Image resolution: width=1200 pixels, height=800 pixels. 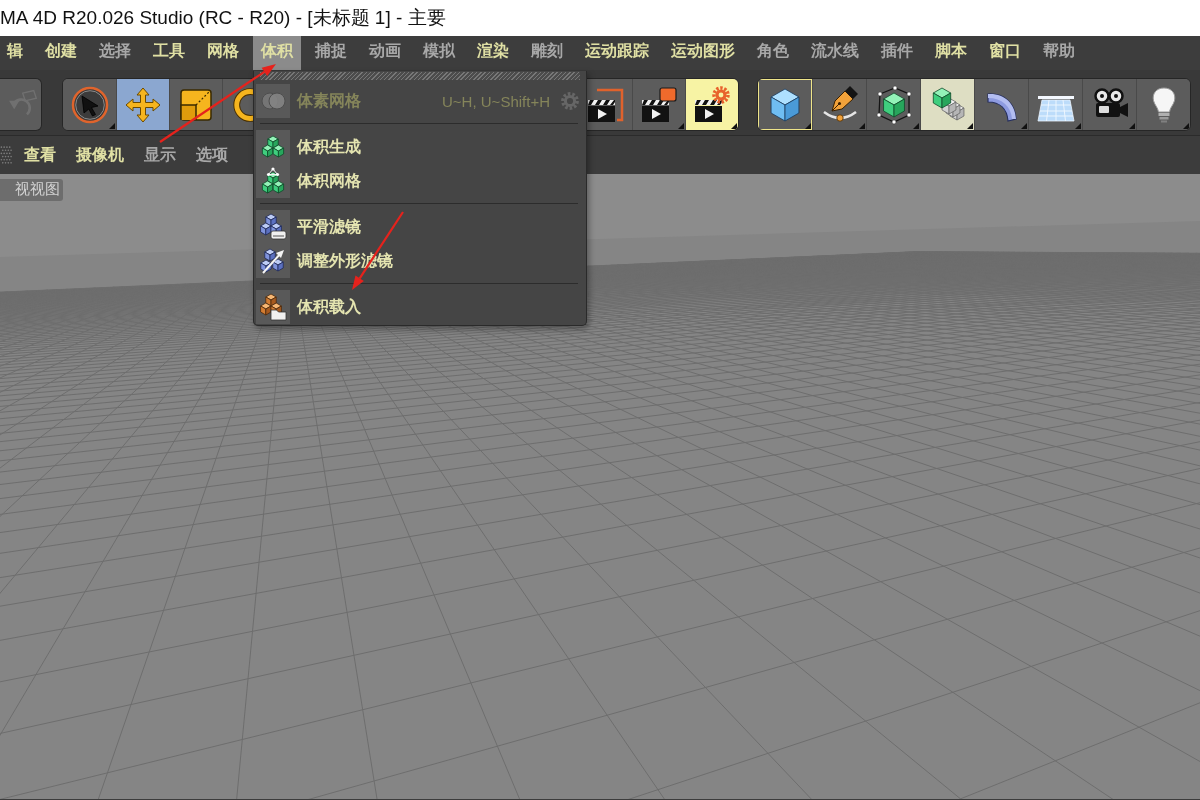 I want to click on window-title: MA 4D R20.026 Studio (RC - R20) - [未标题 1] - 主要, so click(x=223, y=18).